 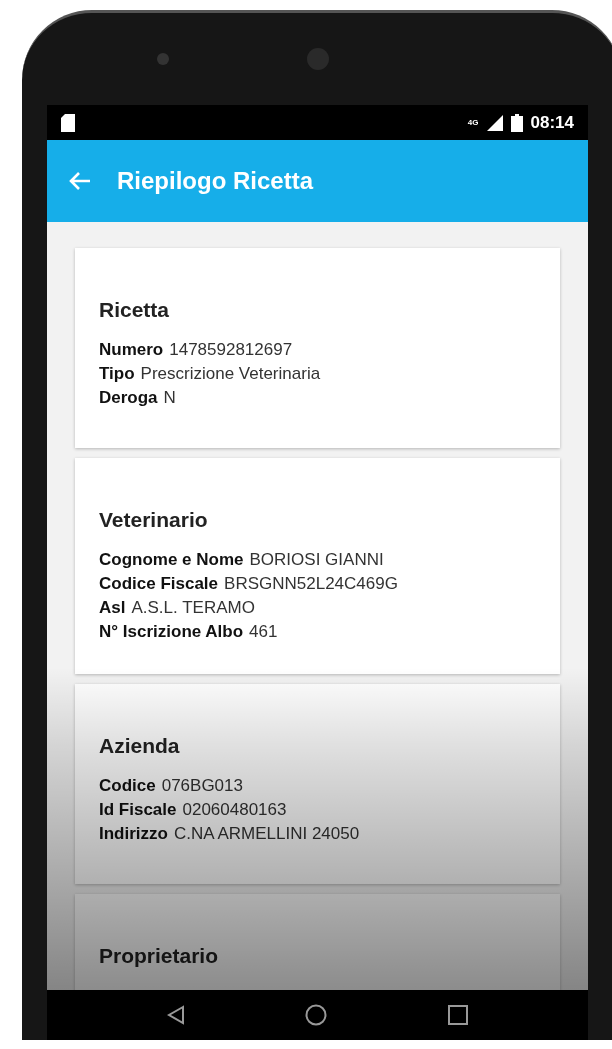 I want to click on field-line: Codice 076BG013, so click(x=171, y=786).